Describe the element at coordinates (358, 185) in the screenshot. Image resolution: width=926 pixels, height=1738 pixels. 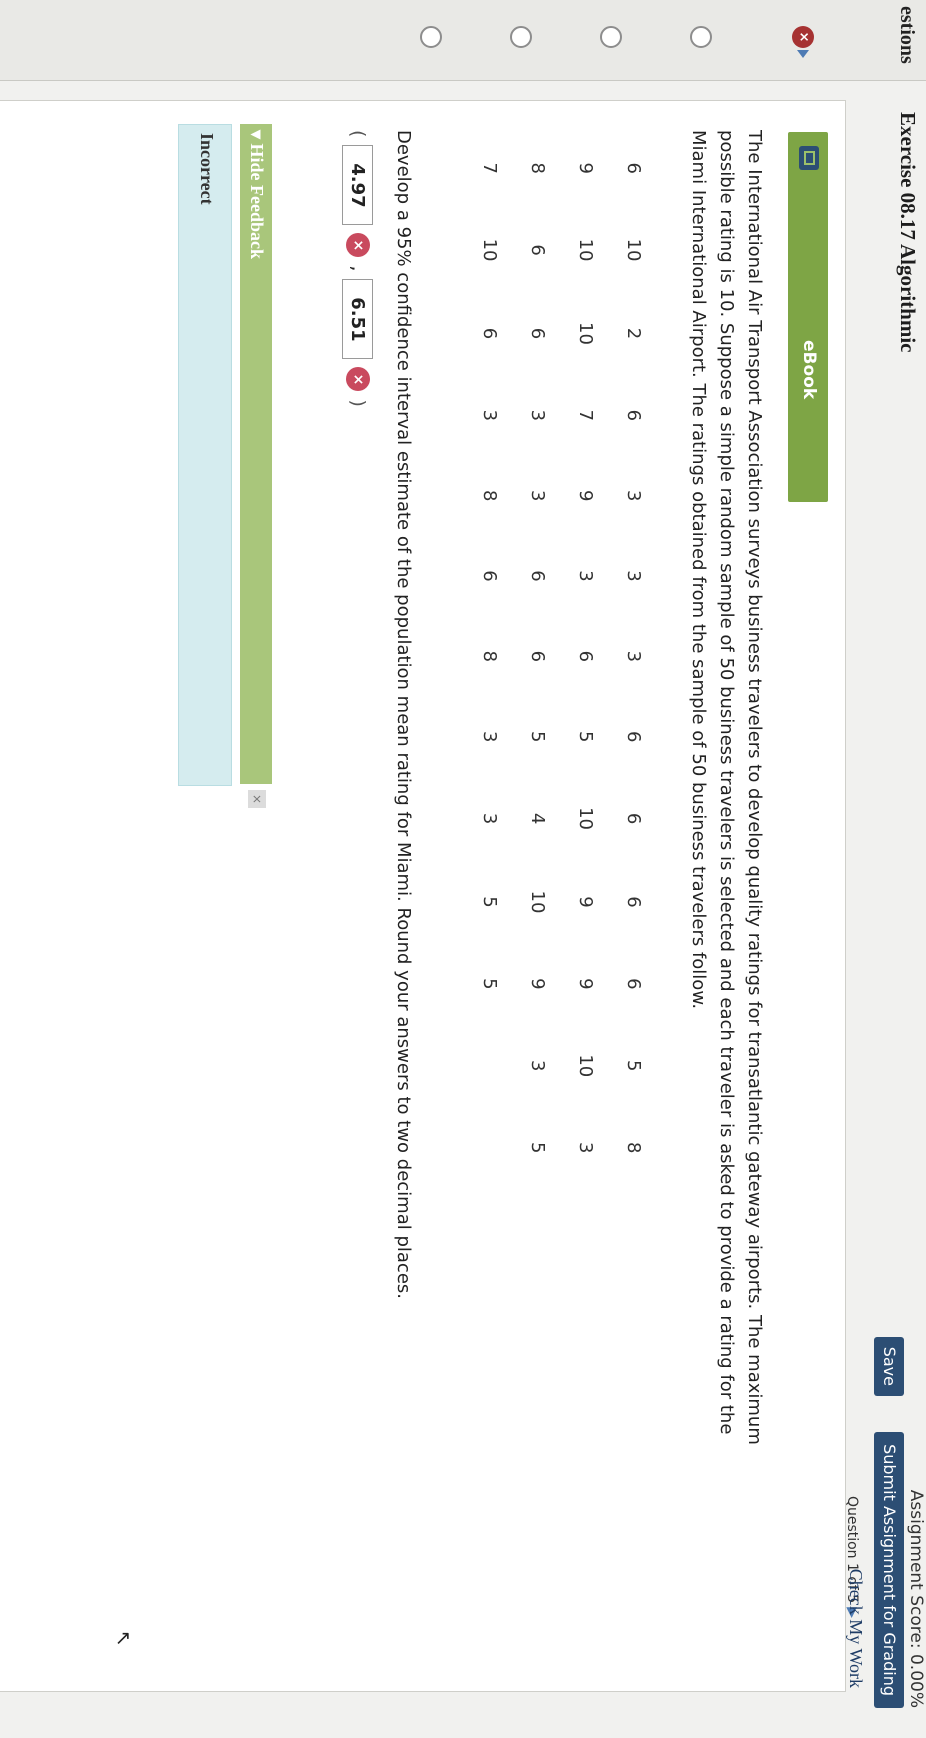
I see `lower-bound-input: 4.97` at that location.